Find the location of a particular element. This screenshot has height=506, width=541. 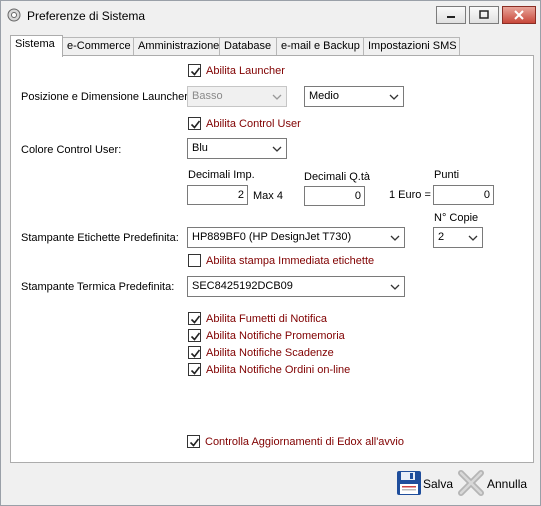

stampante-termica-select: SEC8425192DCB09 is located at coordinates (296, 286).